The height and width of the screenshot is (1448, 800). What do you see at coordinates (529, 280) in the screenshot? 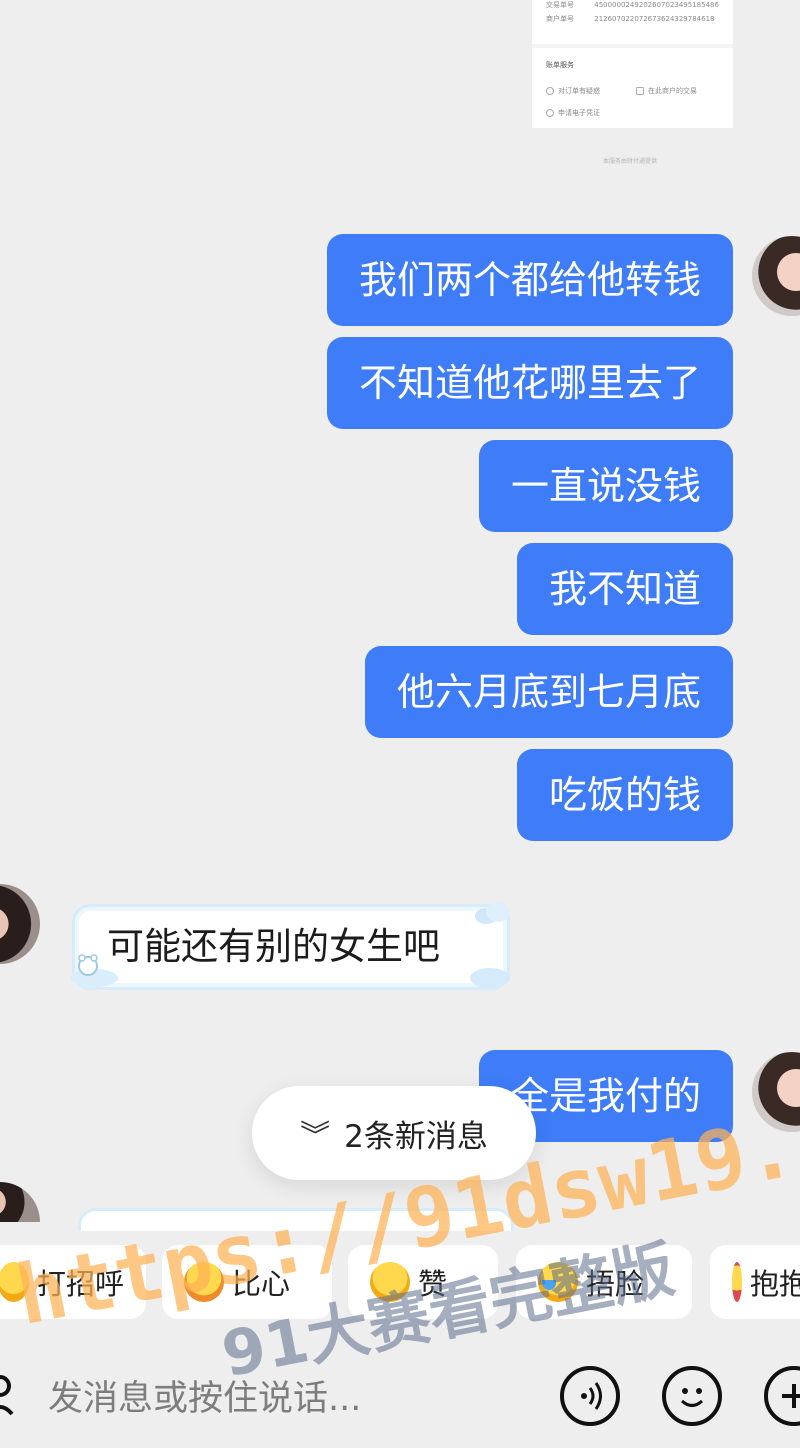
I see `message-bubble-outgoing: 我们两个都给他转钱` at bounding box center [529, 280].